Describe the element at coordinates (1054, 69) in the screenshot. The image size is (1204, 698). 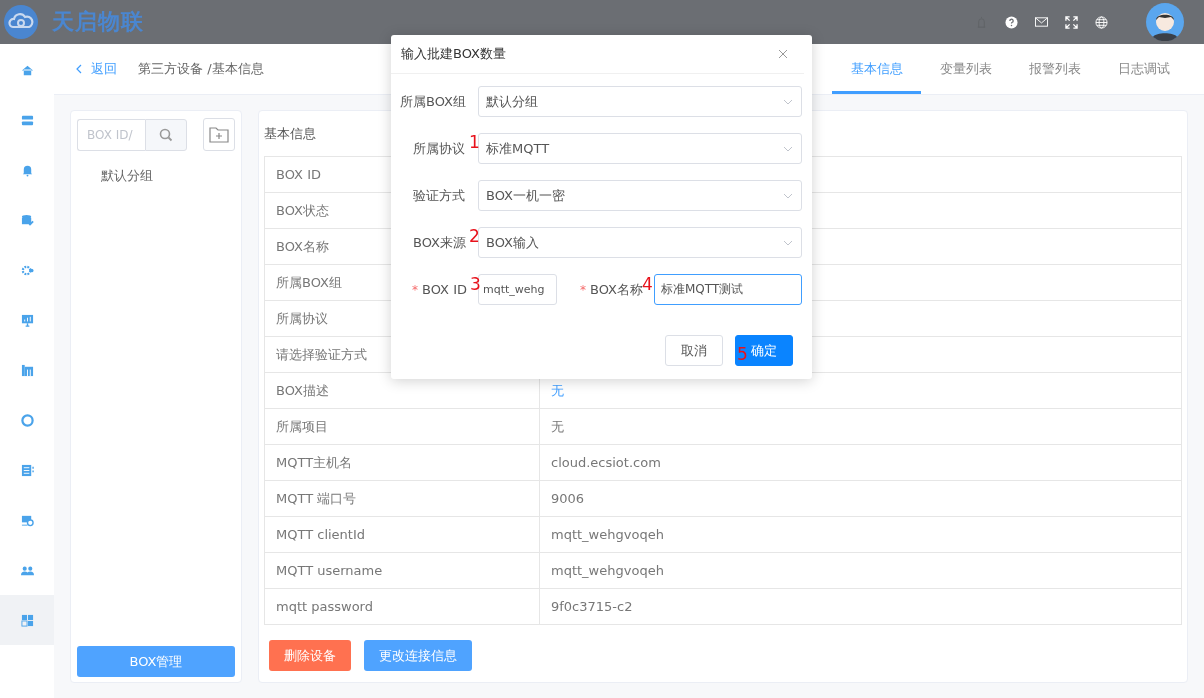
I see `tab: 报警列表` at that location.